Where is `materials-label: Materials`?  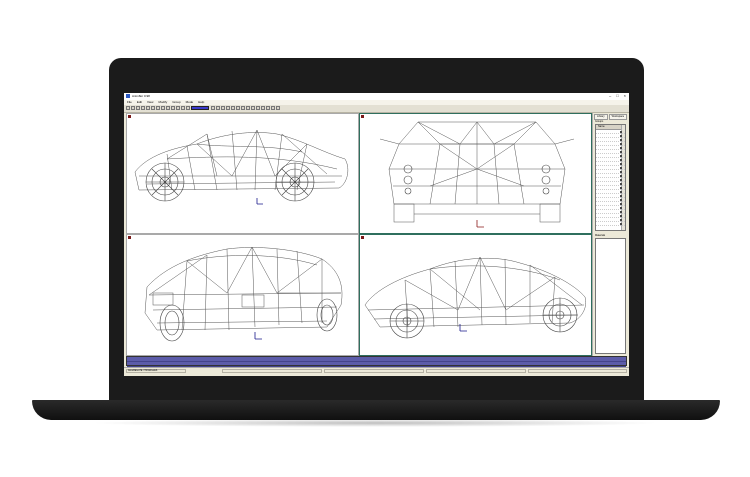 materials-label: Materials is located at coordinates (600, 235).